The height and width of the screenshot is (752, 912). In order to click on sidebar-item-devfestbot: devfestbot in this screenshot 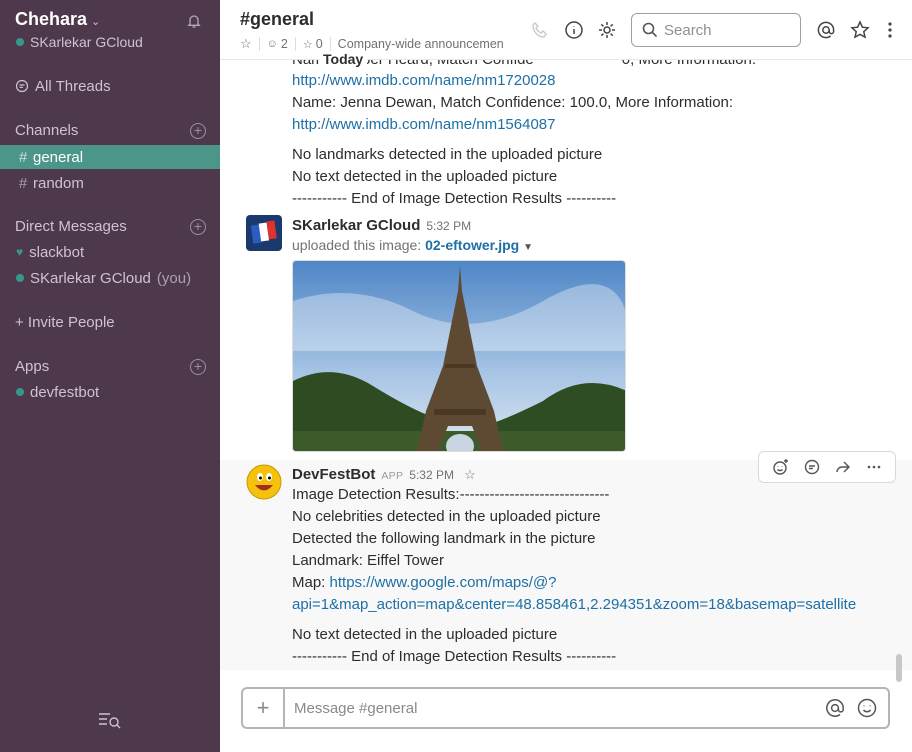, I will do `click(110, 392)`.